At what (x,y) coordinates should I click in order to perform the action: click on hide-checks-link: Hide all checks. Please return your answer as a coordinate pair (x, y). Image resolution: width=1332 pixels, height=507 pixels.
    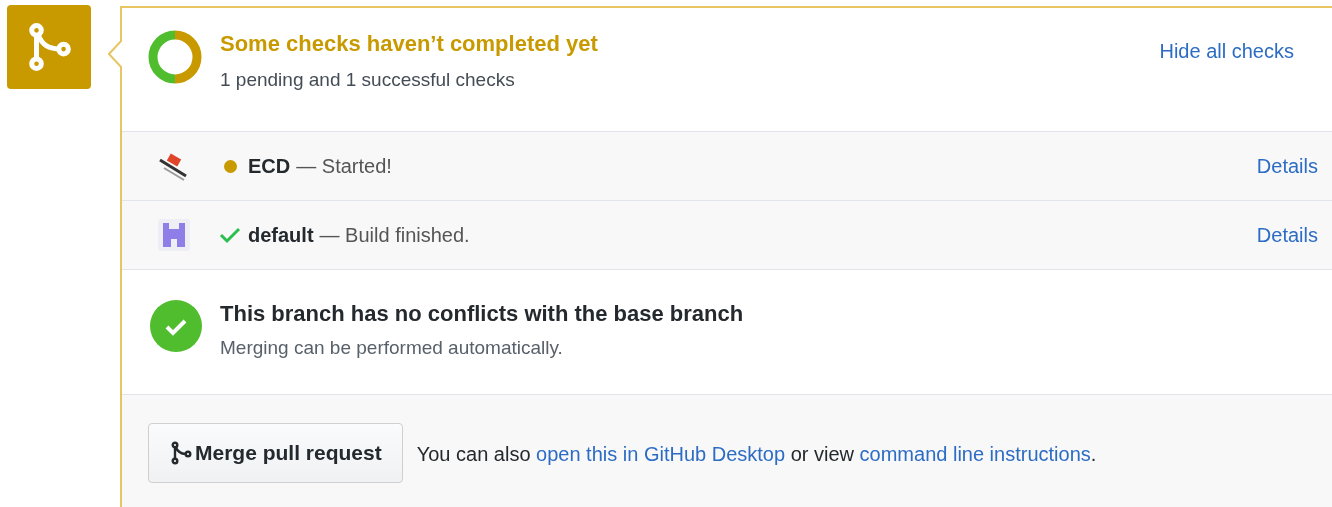
    Looking at the image, I should click on (1226, 51).